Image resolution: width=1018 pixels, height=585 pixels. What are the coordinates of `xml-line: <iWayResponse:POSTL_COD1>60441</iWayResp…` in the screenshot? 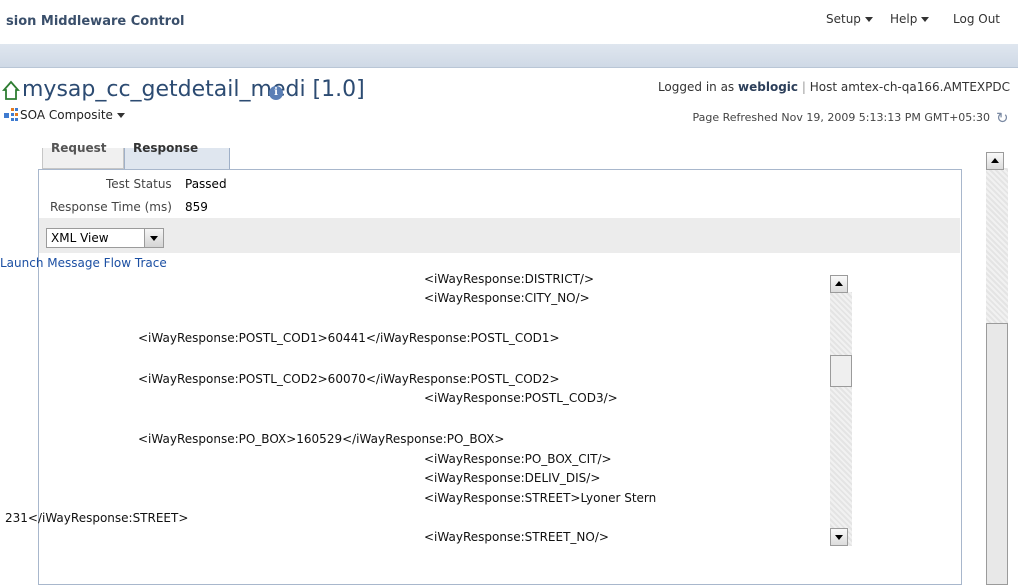 It's located at (349, 338).